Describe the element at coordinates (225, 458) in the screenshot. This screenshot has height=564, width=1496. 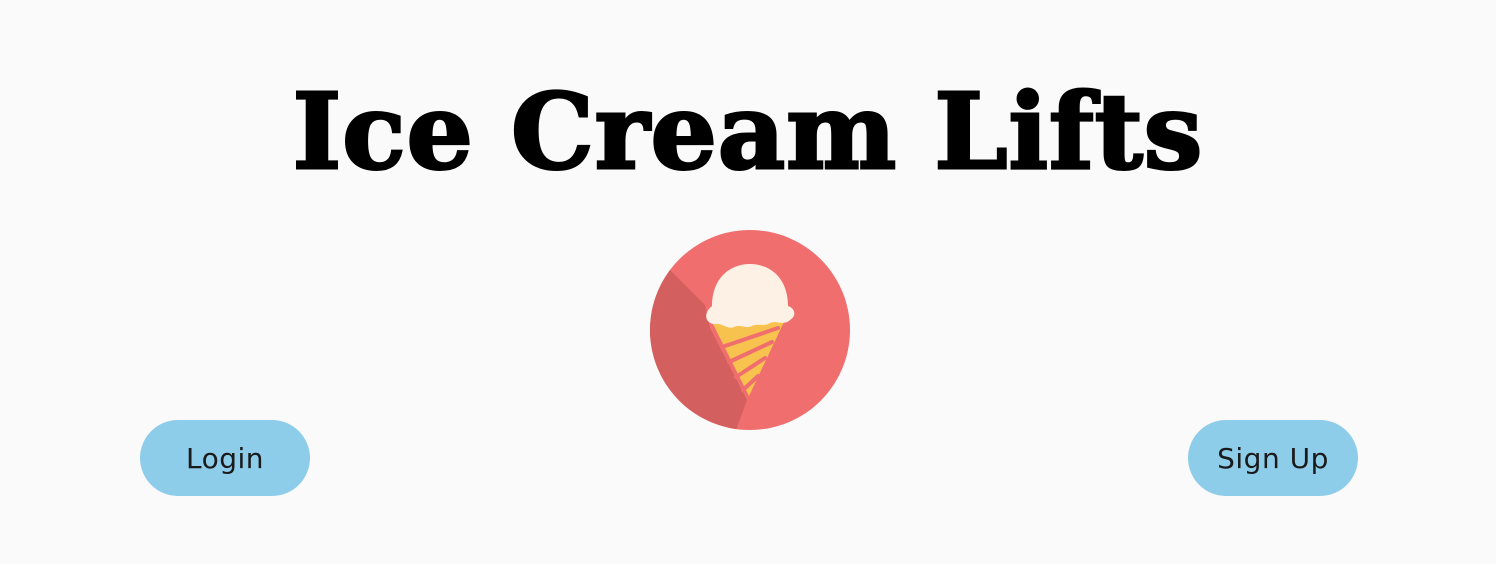
I see `login-button: Login` at that location.